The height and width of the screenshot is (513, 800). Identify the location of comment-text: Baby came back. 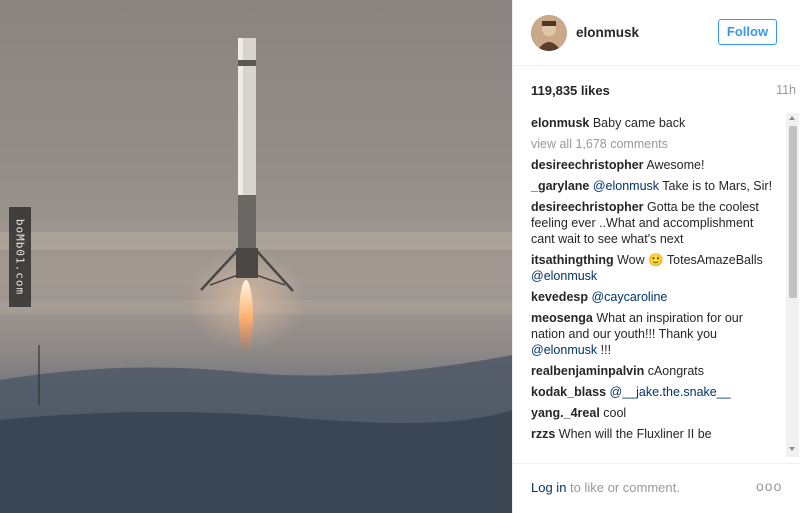
(637, 123).